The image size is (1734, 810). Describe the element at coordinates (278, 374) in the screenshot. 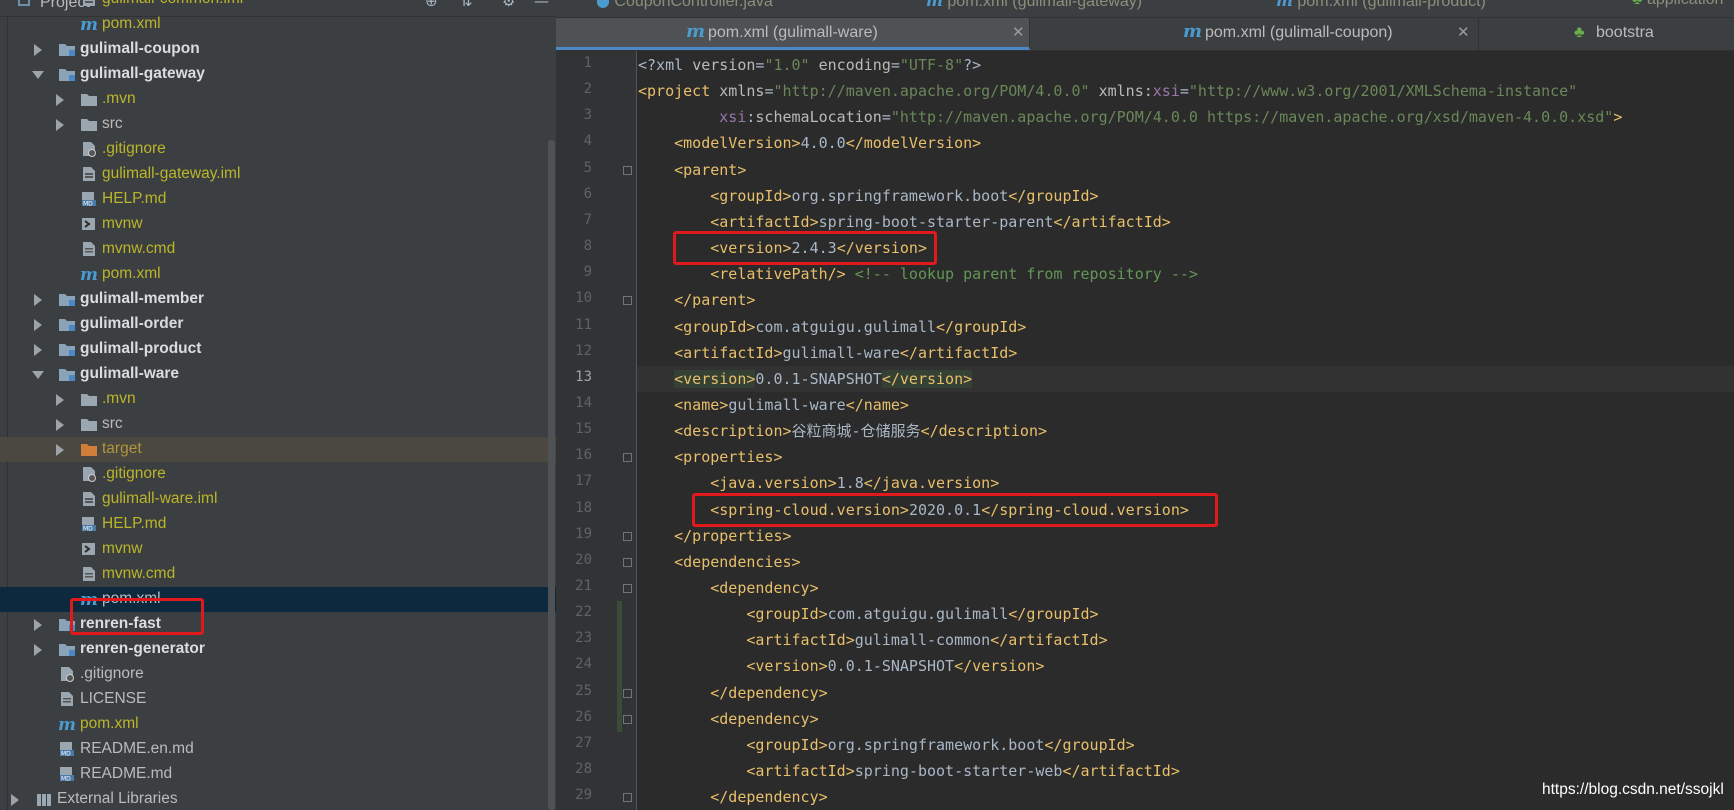

I see `tree-row: gulimall-ware` at that location.